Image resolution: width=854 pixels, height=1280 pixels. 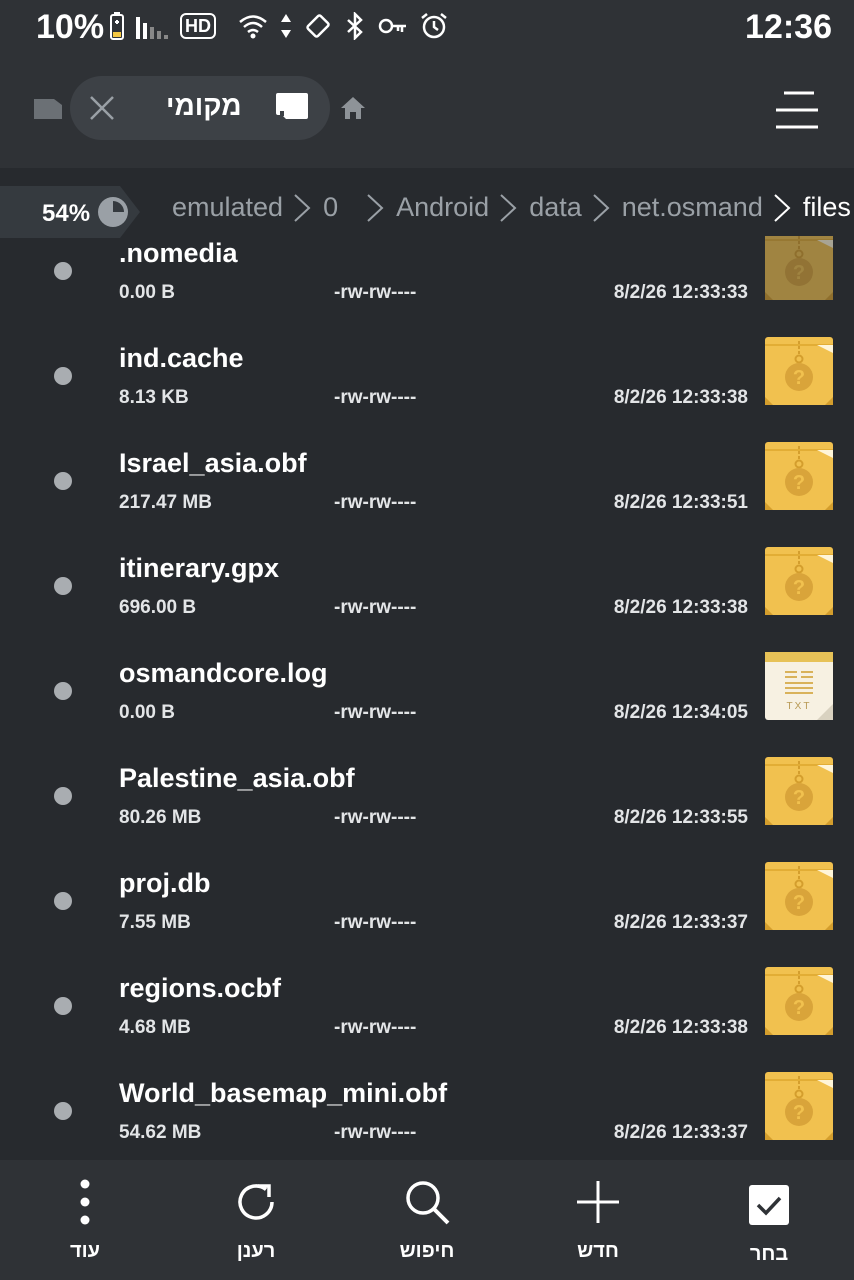 What do you see at coordinates (85, 1202) in the screenshot?
I see `more-vert-icon` at bounding box center [85, 1202].